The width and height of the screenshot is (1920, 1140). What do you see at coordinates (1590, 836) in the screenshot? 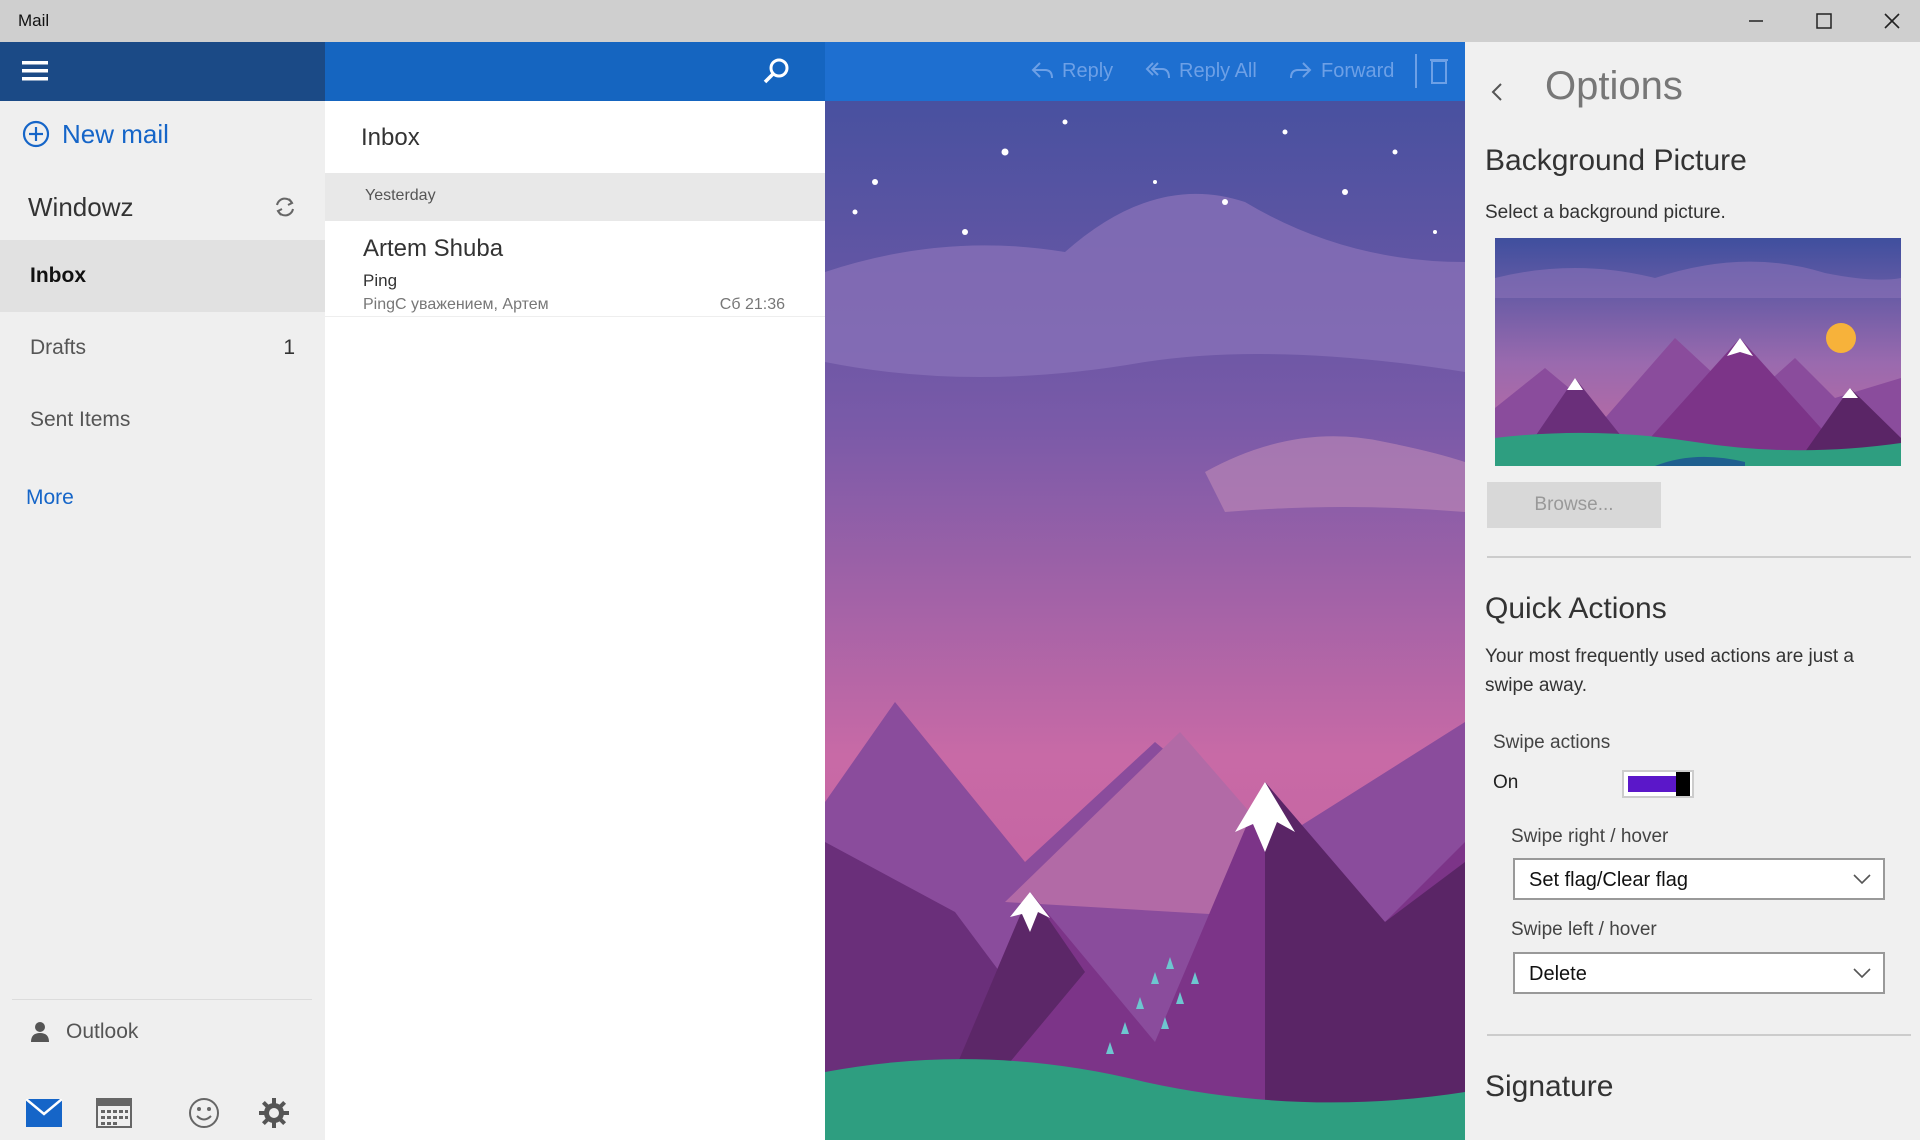
I see `swipe-right-label: Swipe right / hover` at bounding box center [1590, 836].